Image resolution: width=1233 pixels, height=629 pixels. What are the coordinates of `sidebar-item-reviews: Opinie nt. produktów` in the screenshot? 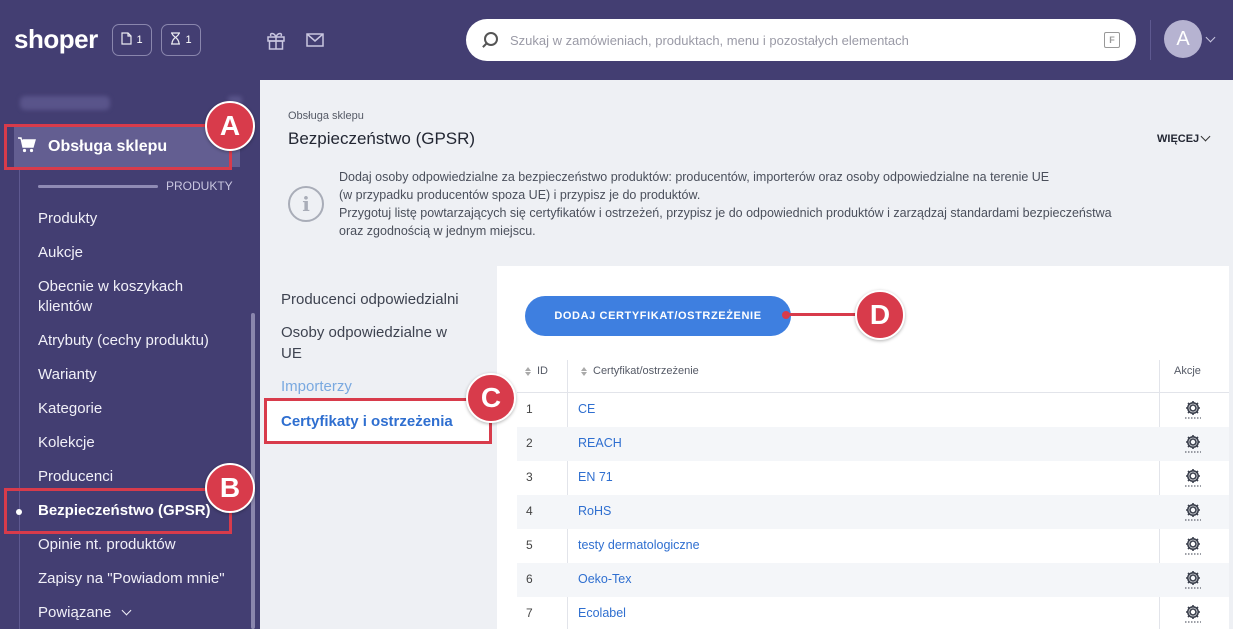 It's located at (138, 545).